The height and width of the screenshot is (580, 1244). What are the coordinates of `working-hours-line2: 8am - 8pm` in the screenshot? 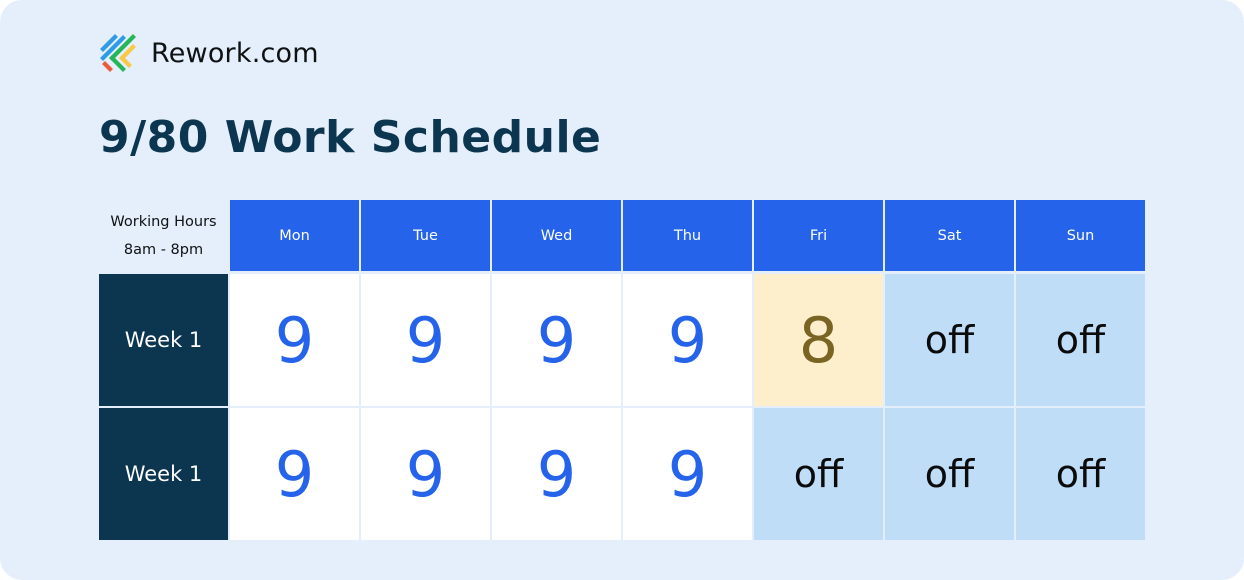 It's located at (163, 249).